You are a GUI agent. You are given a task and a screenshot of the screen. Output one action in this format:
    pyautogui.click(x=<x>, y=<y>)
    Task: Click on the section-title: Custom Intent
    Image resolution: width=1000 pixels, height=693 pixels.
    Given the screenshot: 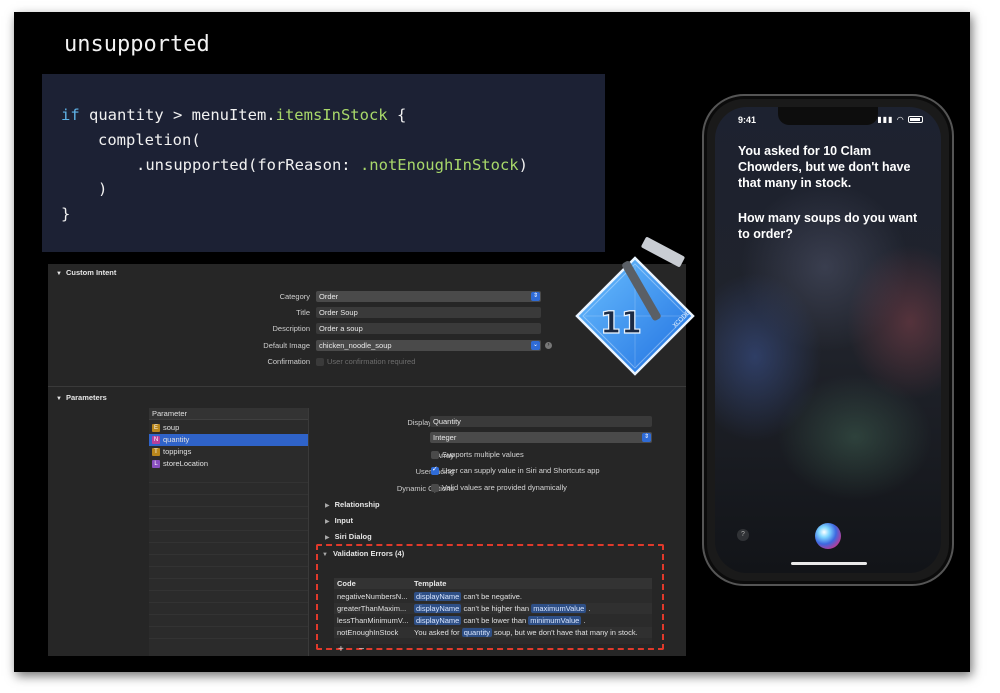 What is the action you would take?
    pyautogui.click(x=91, y=272)
    